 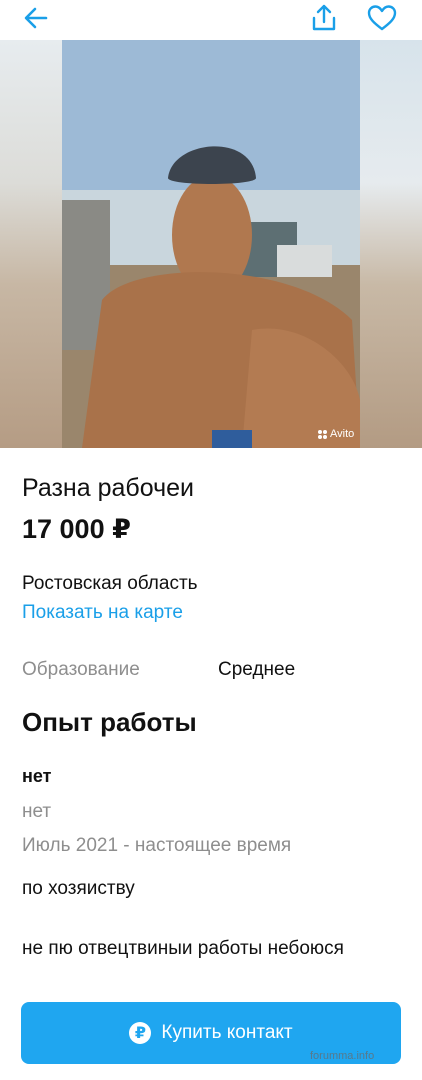 What do you see at coordinates (110, 583) in the screenshot?
I see `listing-region: Ростовская область` at bounding box center [110, 583].